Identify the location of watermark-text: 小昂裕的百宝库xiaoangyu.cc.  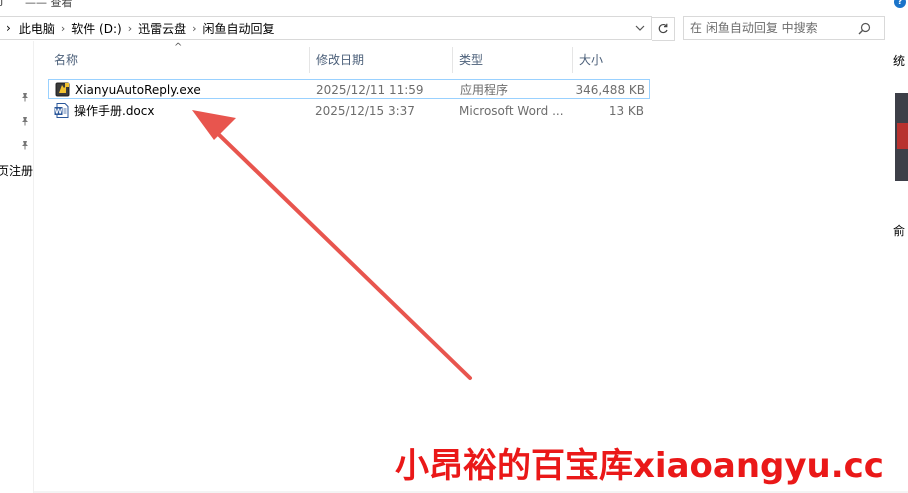
(639, 466).